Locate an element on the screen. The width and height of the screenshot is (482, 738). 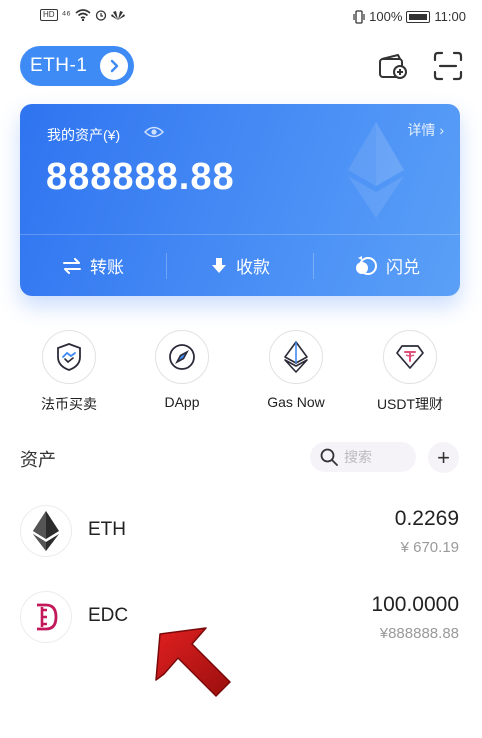
token-symbol: ETH is located at coordinates (107, 529).